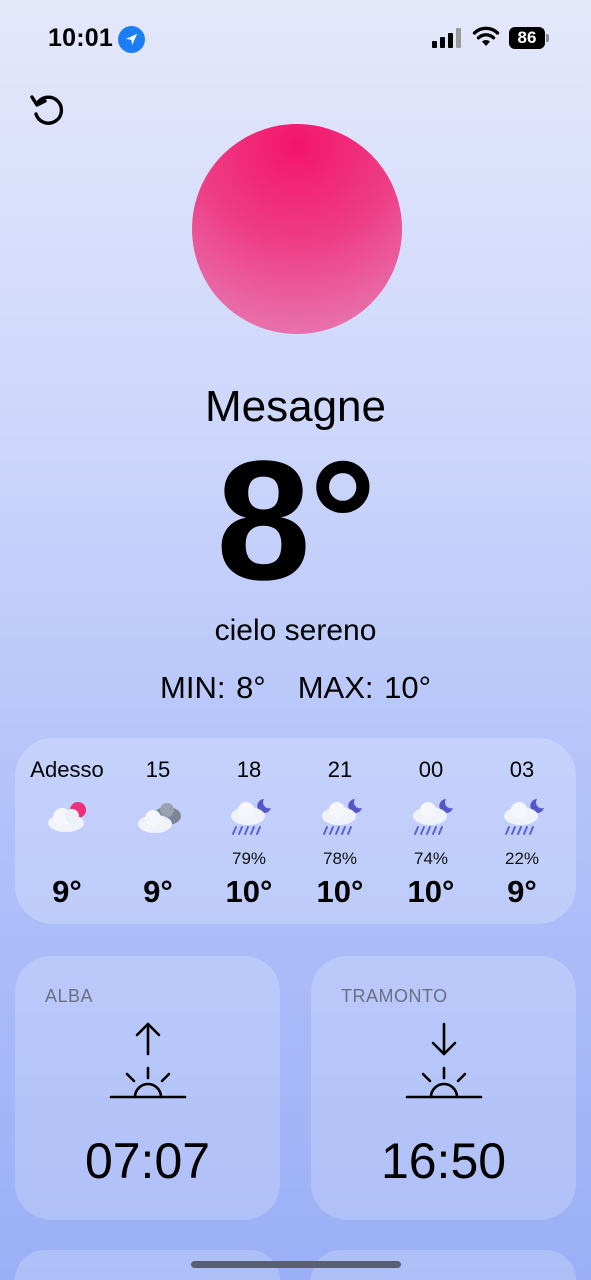 The image size is (591, 1280). Describe the element at coordinates (80, 38) in the screenshot. I see `status-time: 10:01` at that location.